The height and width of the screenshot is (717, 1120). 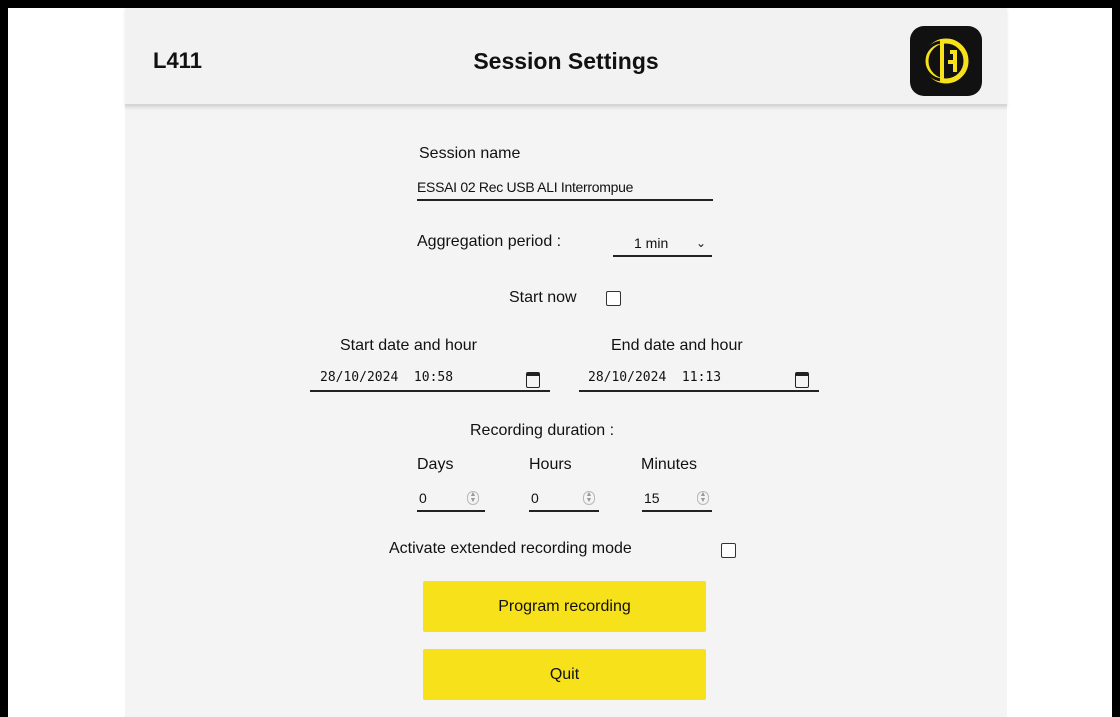 What do you see at coordinates (1116, 358) in the screenshot?
I see `window-frame-right` at bounding box center [1116, 358].